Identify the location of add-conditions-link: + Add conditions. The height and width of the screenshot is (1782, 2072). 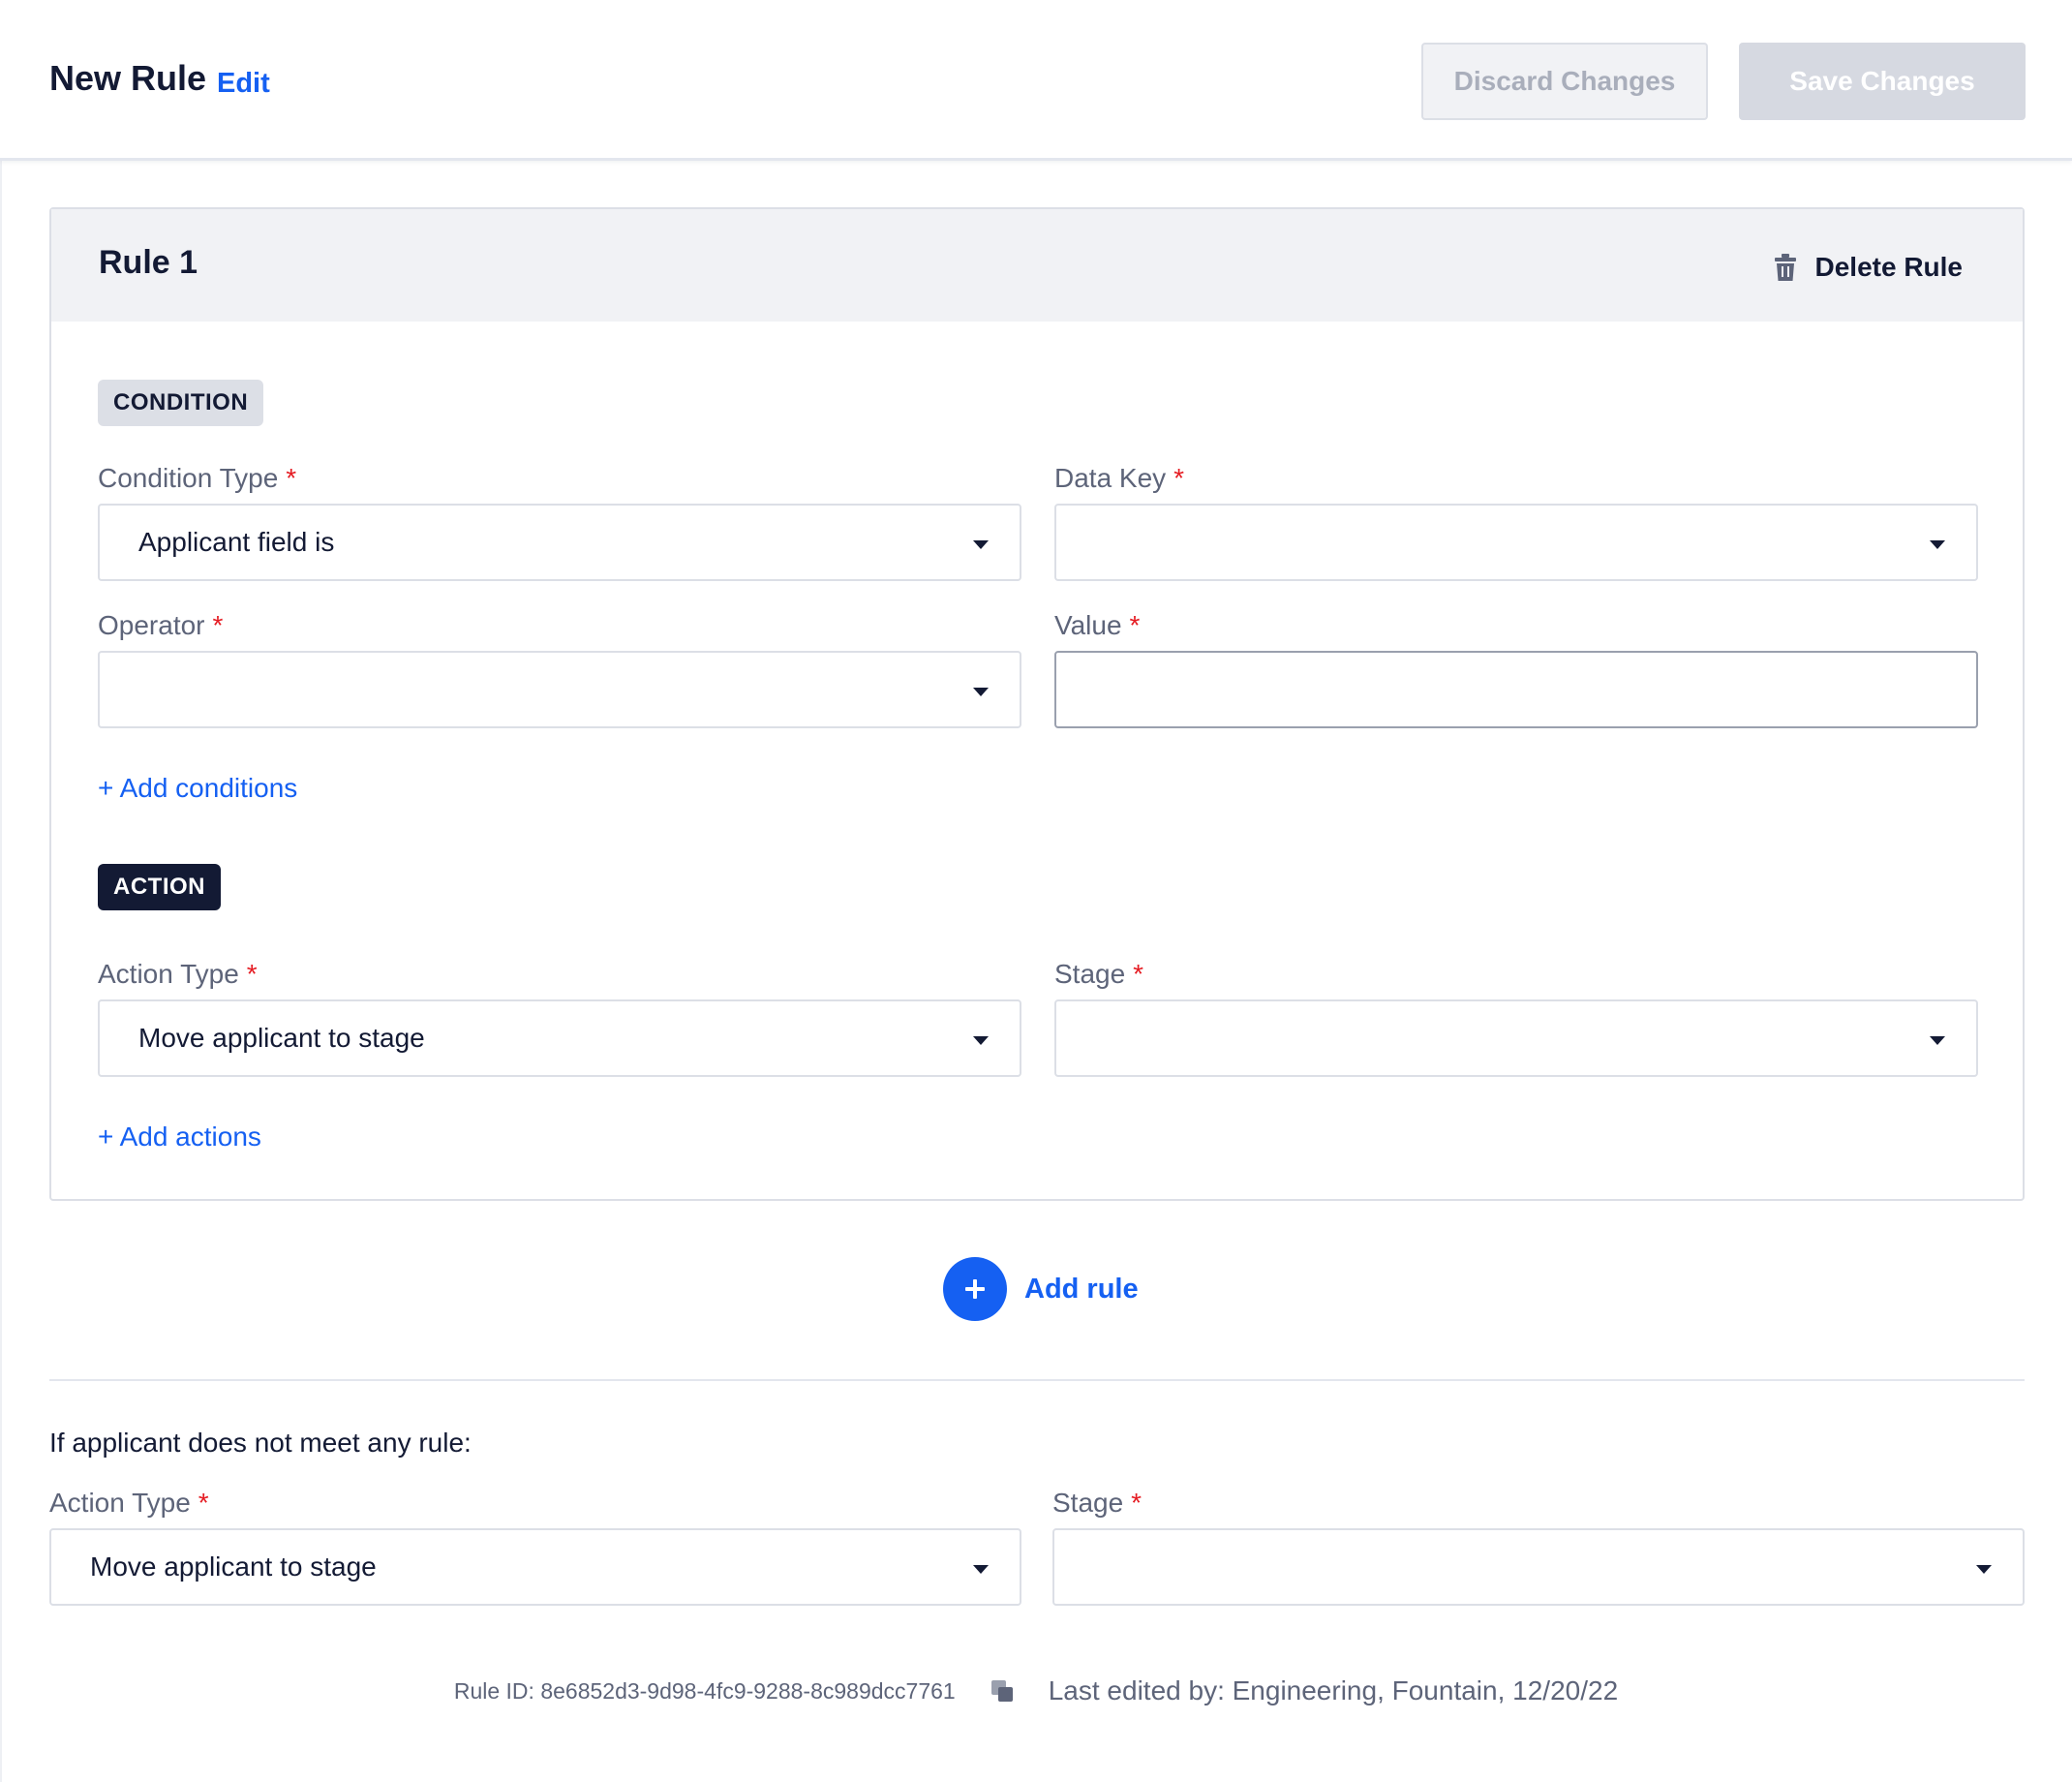
(197, 788).